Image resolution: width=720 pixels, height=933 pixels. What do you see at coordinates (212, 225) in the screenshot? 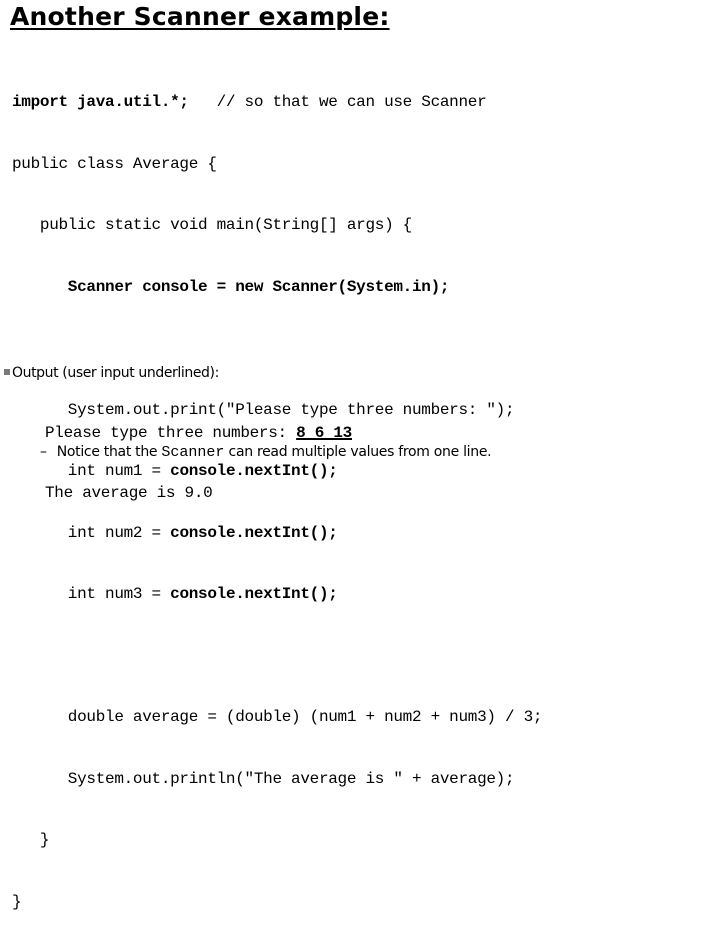
I see `code-line-main: public static void main(String[] args) {` at bounding box center [212, 225].